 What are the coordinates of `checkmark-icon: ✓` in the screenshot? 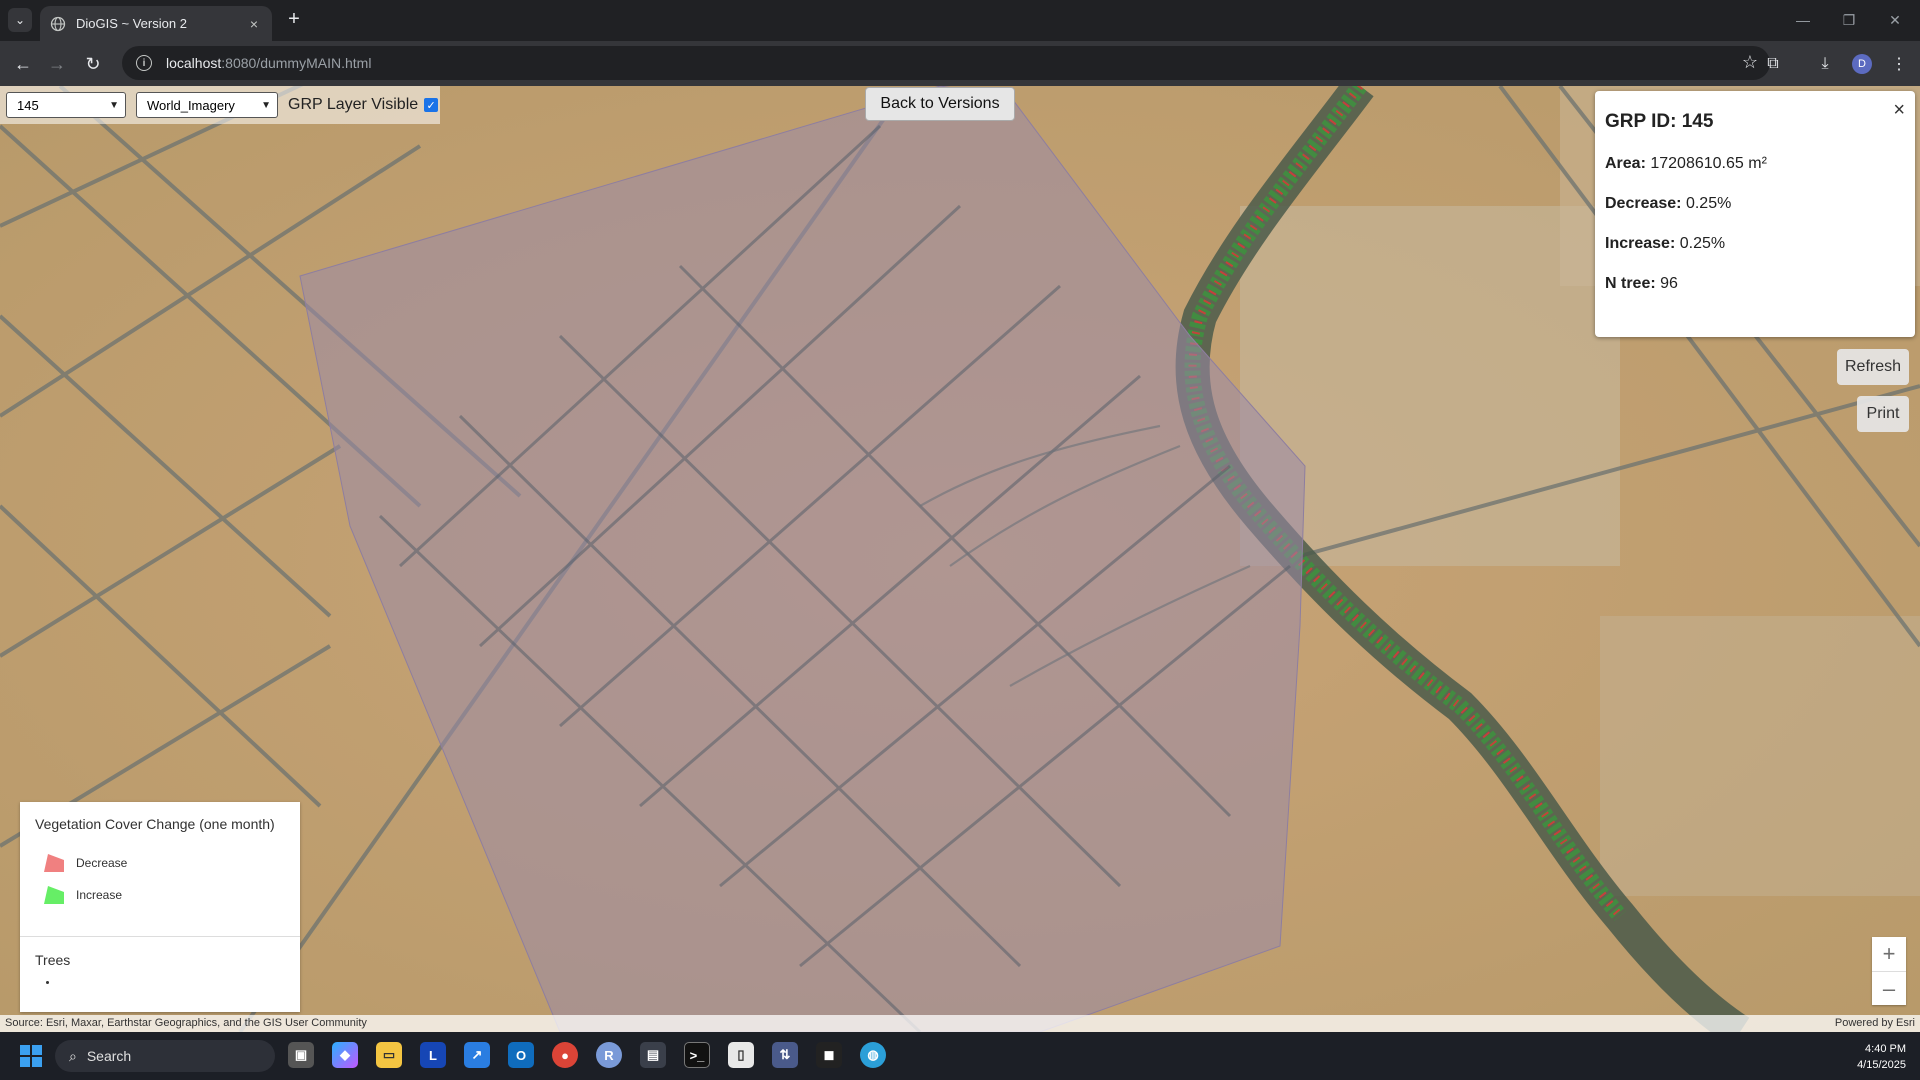 It's located at (431, 105).